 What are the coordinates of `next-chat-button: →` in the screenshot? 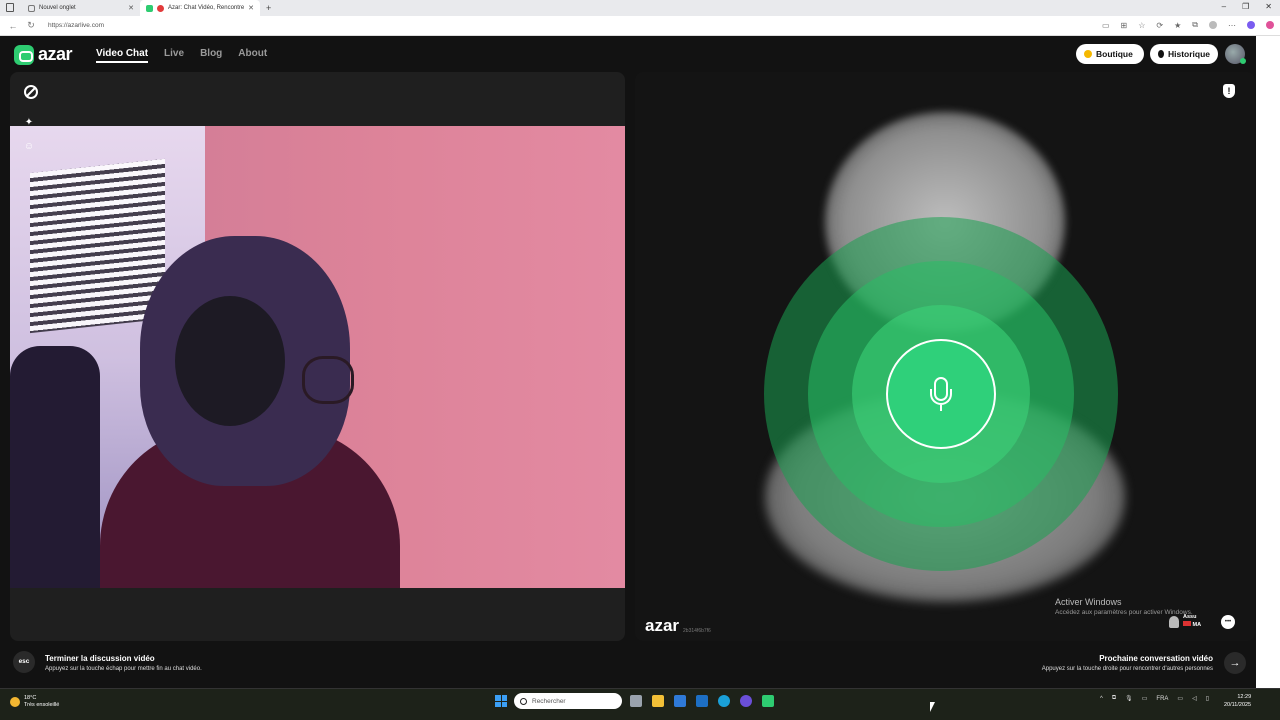 It's located at (1235, 663).